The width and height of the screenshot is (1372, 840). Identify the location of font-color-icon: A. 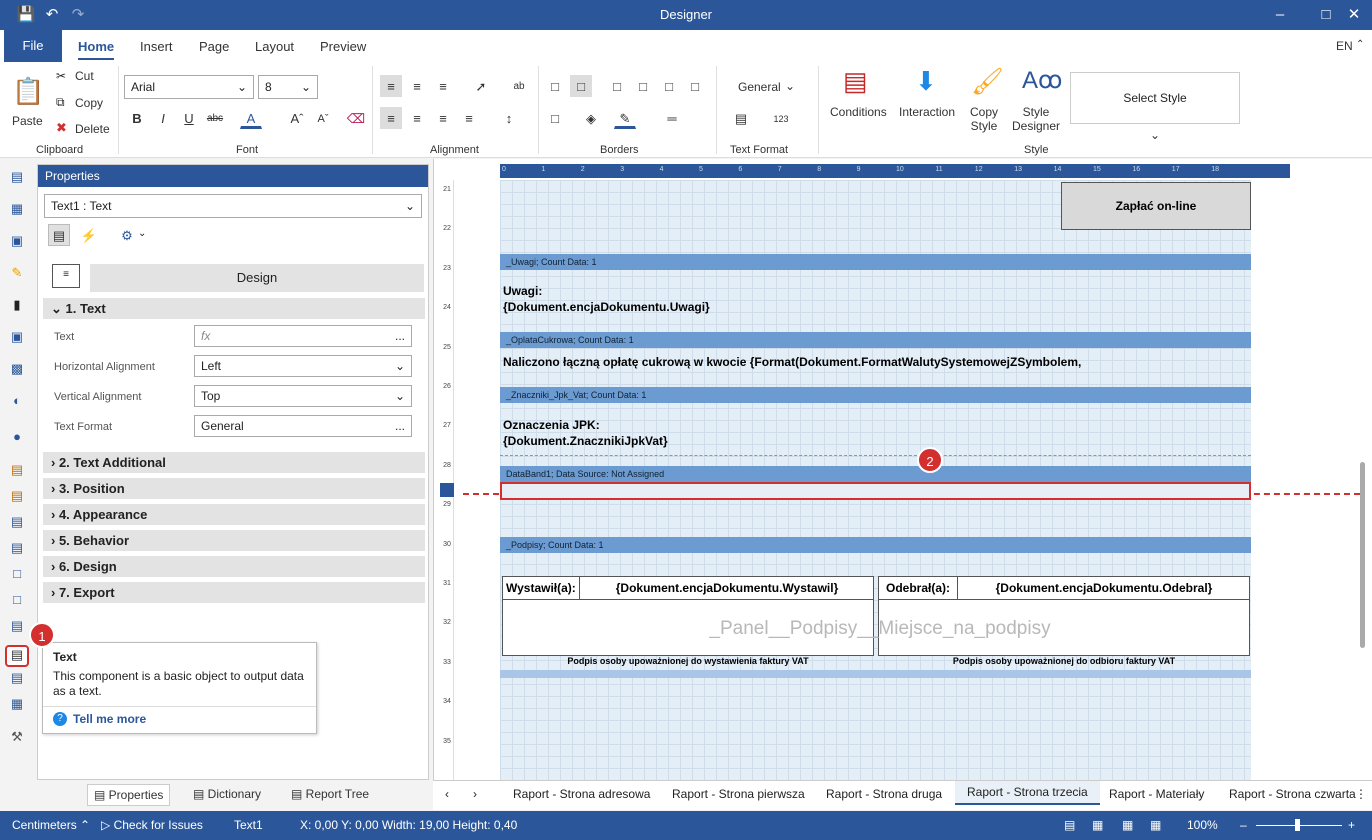
(251, 118).